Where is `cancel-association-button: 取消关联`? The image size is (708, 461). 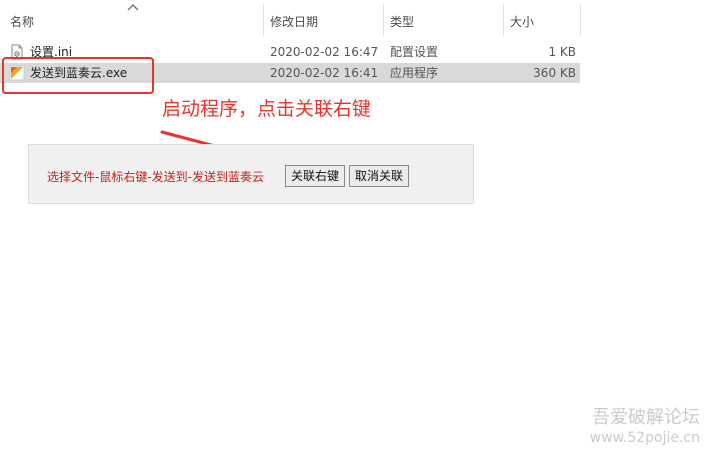 cancel-association-button: 取消关联 is located at coordinates (379, 176).